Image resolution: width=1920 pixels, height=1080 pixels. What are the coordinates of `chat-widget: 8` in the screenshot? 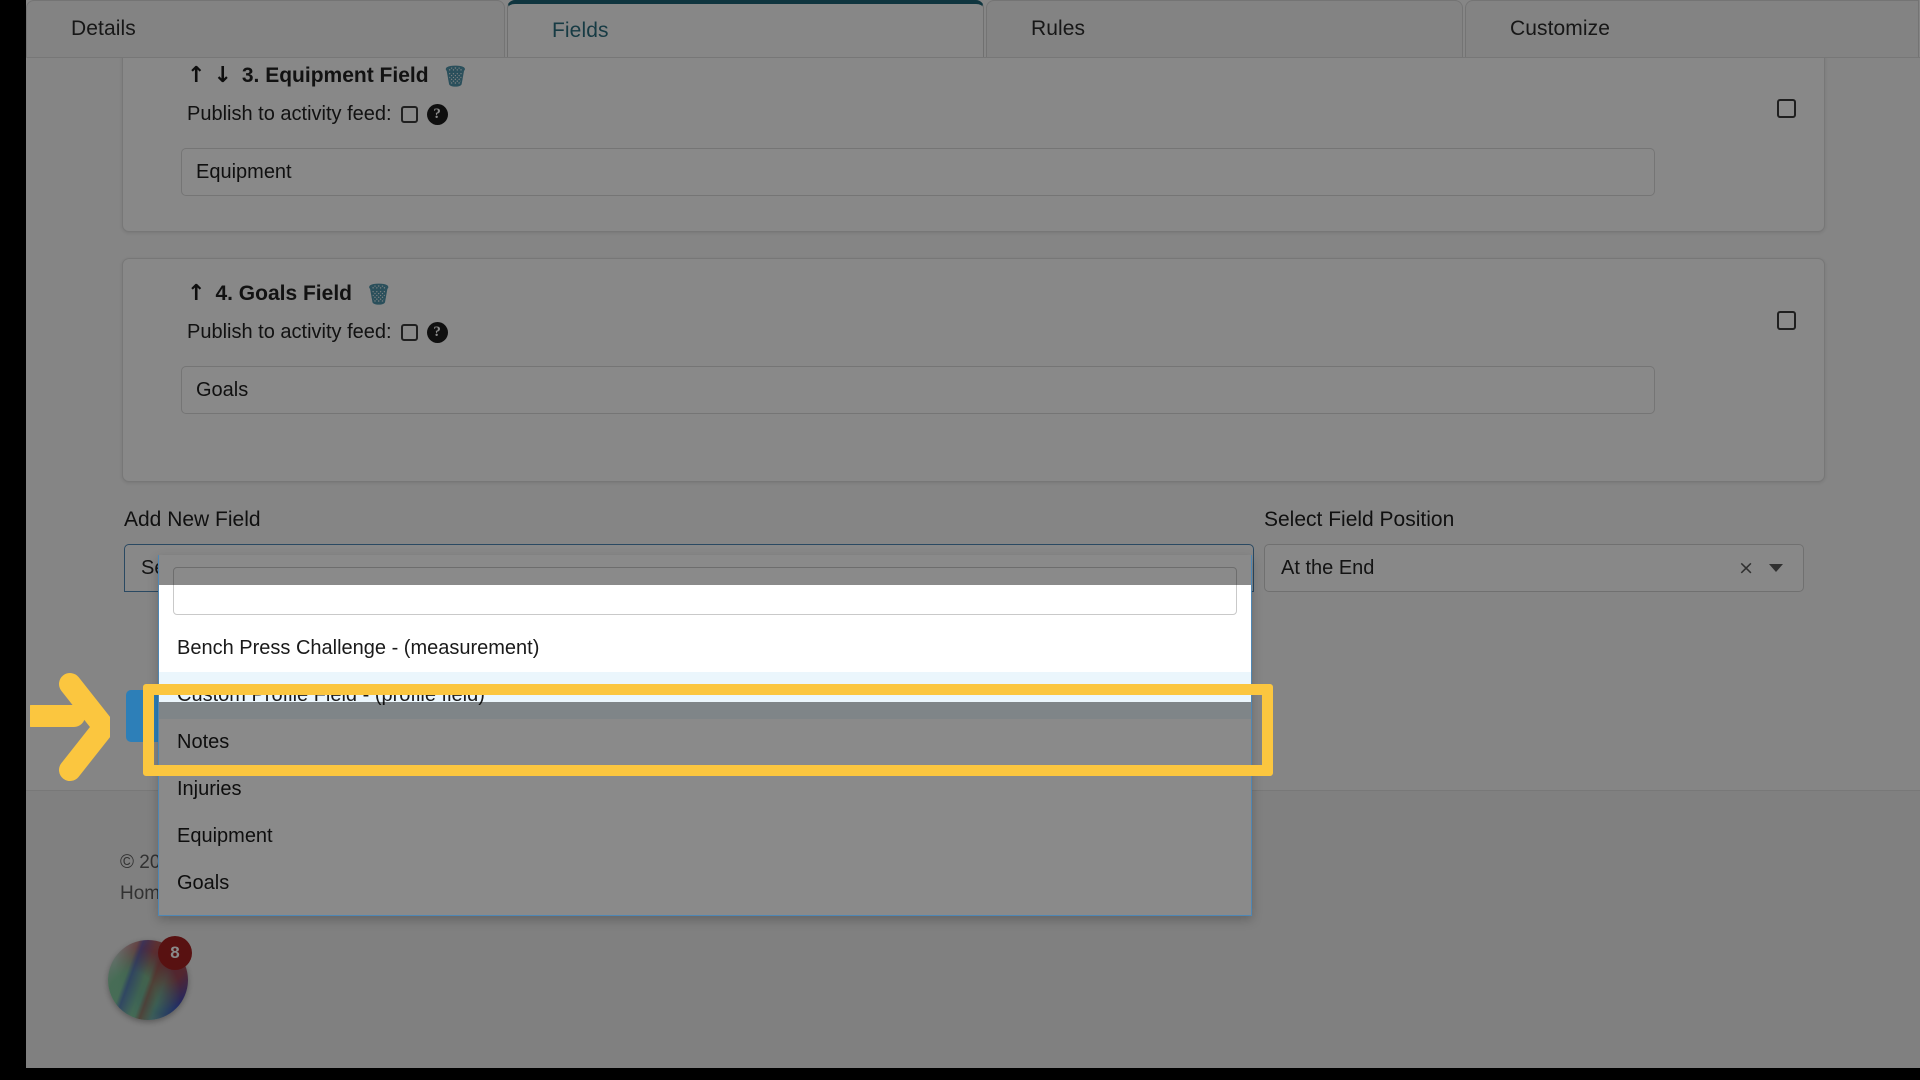 It's located at (150, 978).